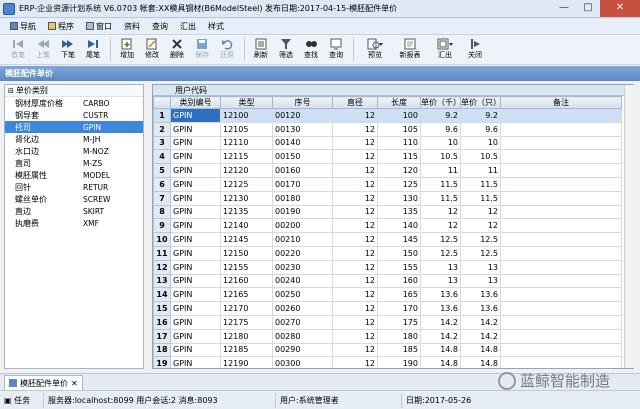 The height and width of the screenshot is (409, 640). What do you see at coordinates (302, 322) in the screenshot?
I see `table-cell: 00270` at bounding box center [302, 322].